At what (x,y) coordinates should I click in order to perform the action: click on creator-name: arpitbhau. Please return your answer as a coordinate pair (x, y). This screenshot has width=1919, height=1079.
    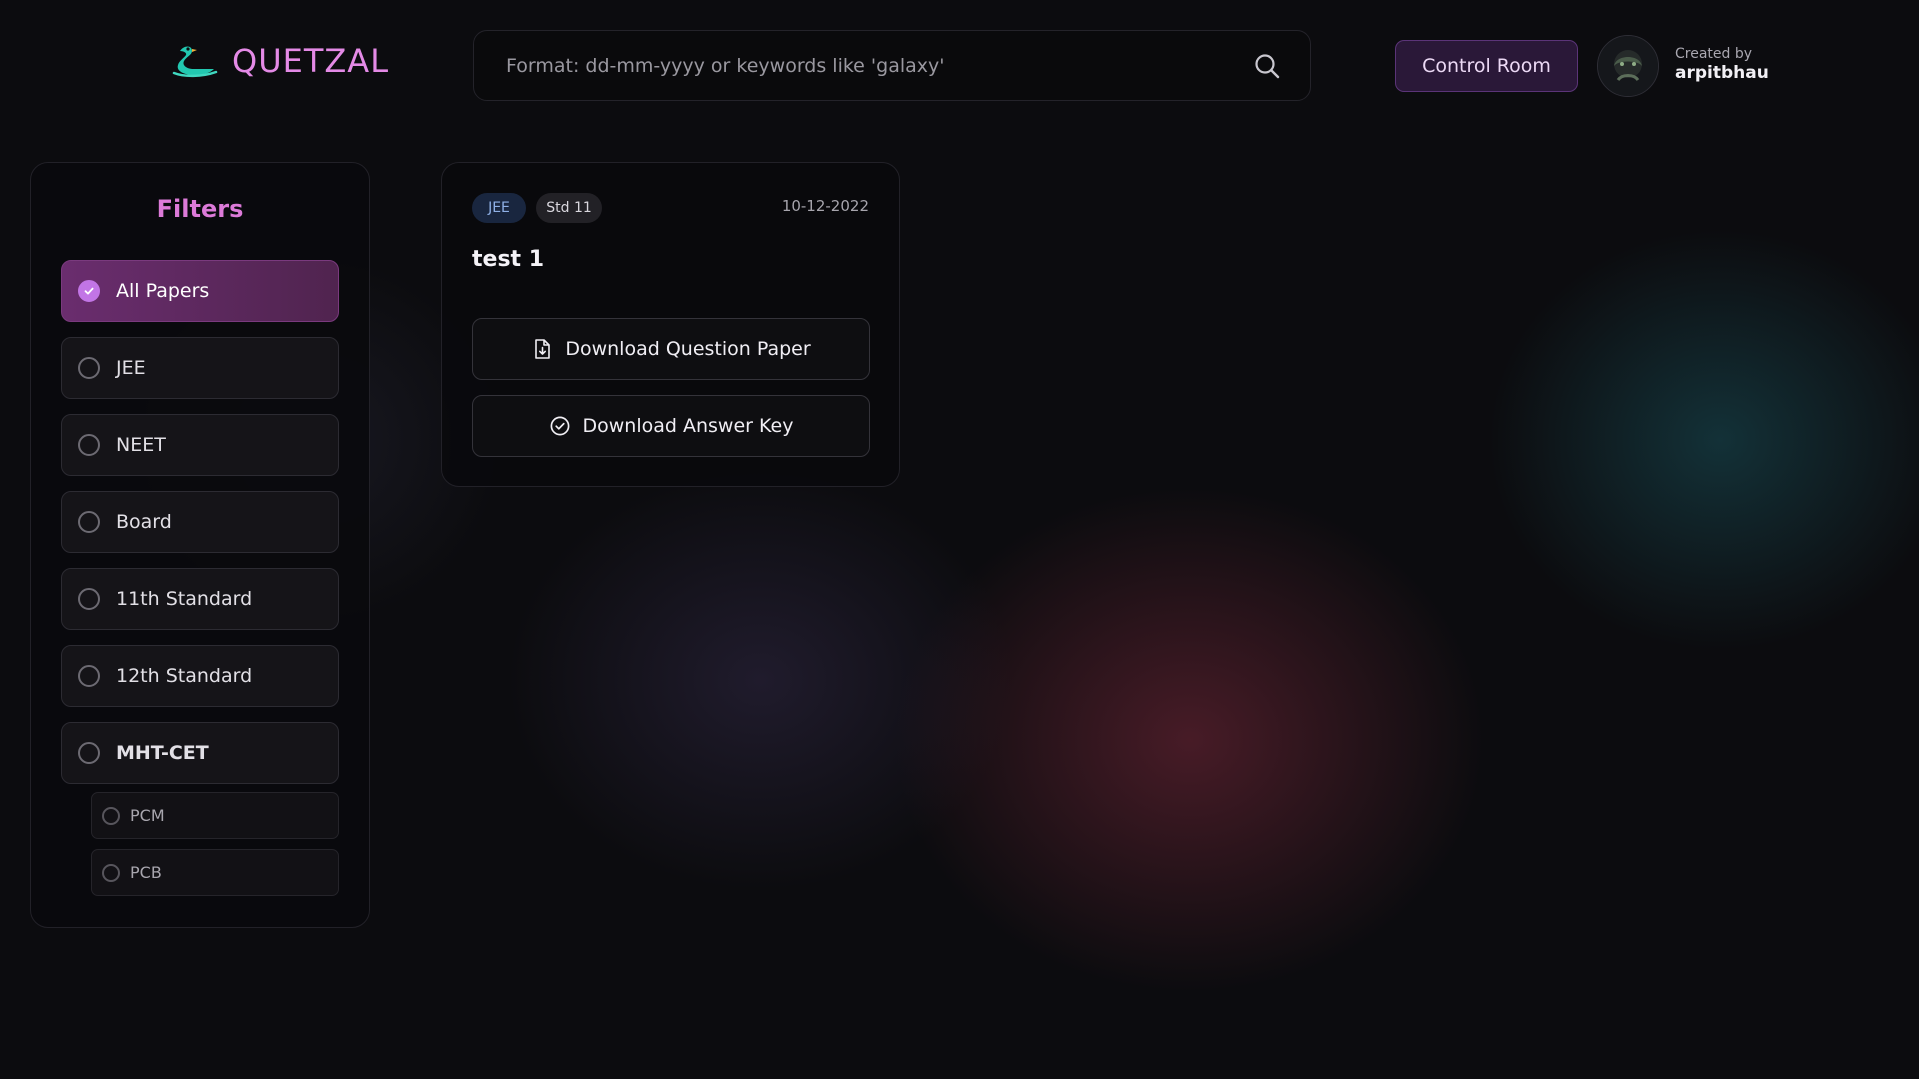
    Looking at the image, I should click on (1722, 73).